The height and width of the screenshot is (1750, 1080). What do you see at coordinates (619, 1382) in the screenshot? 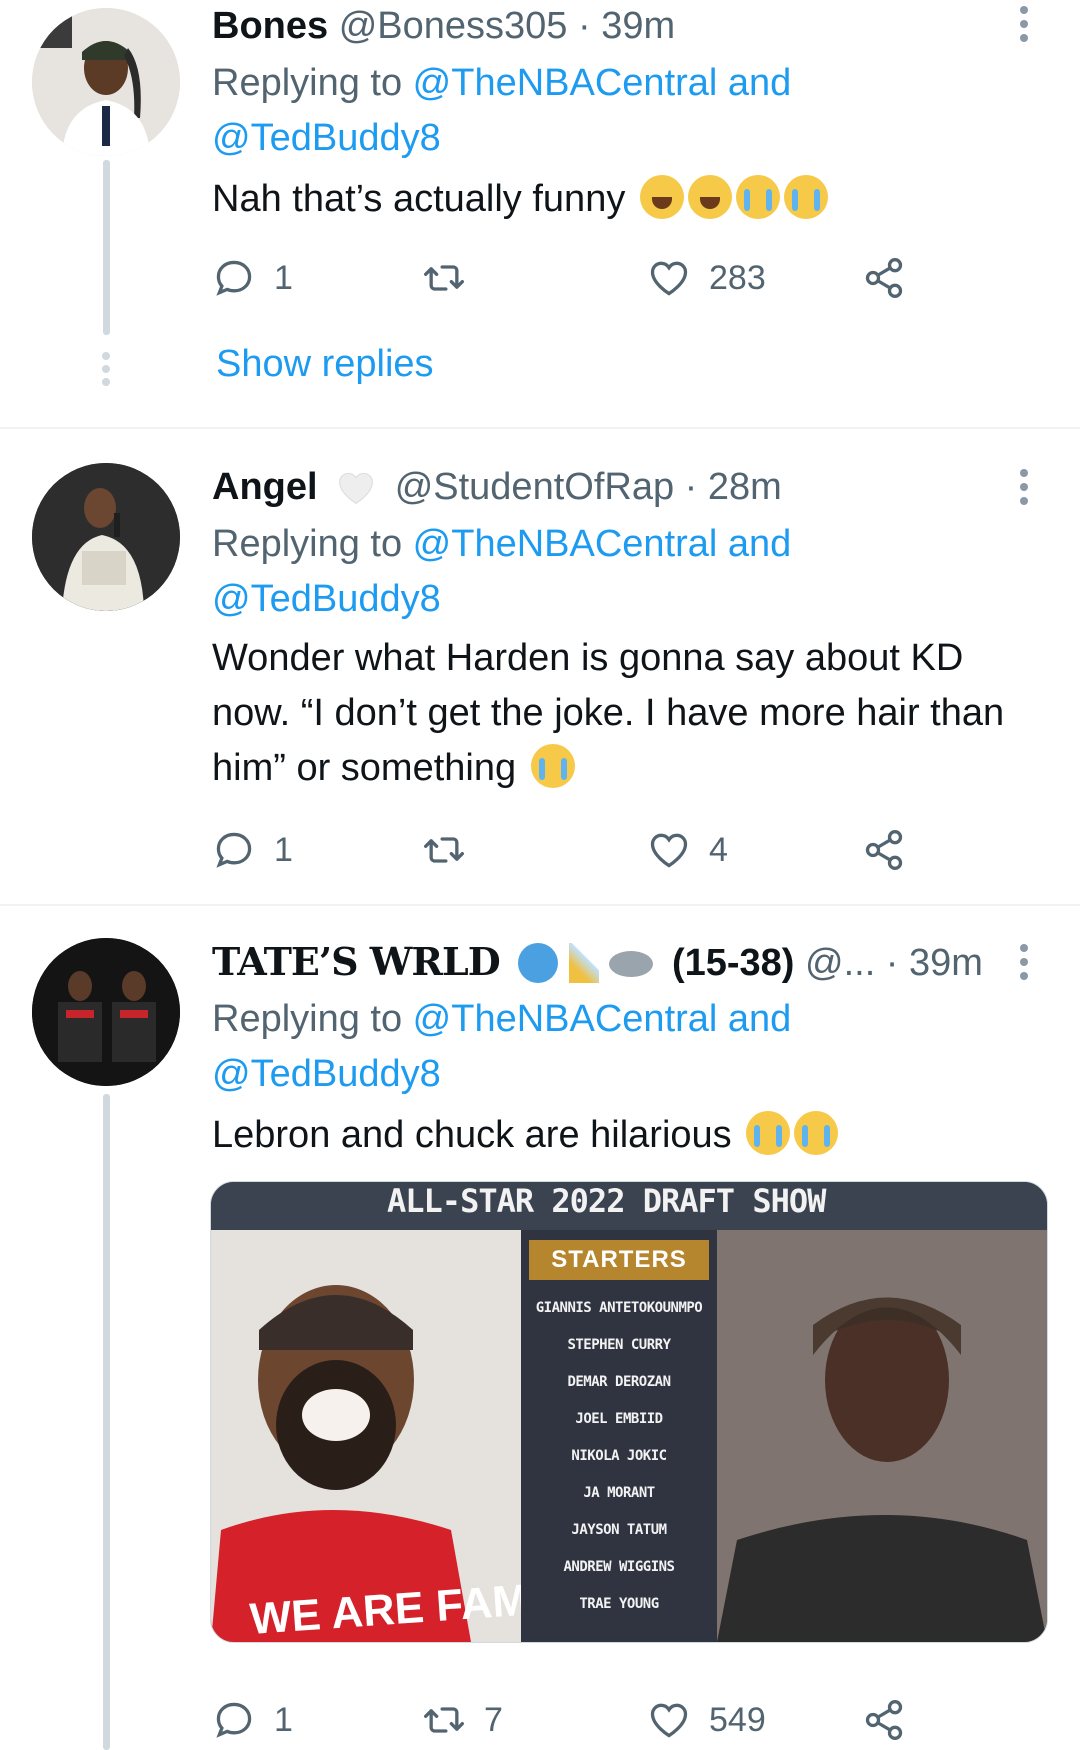
I see `starter-player: DEMAR DEROZAN` at bounding box center [619, 1382].